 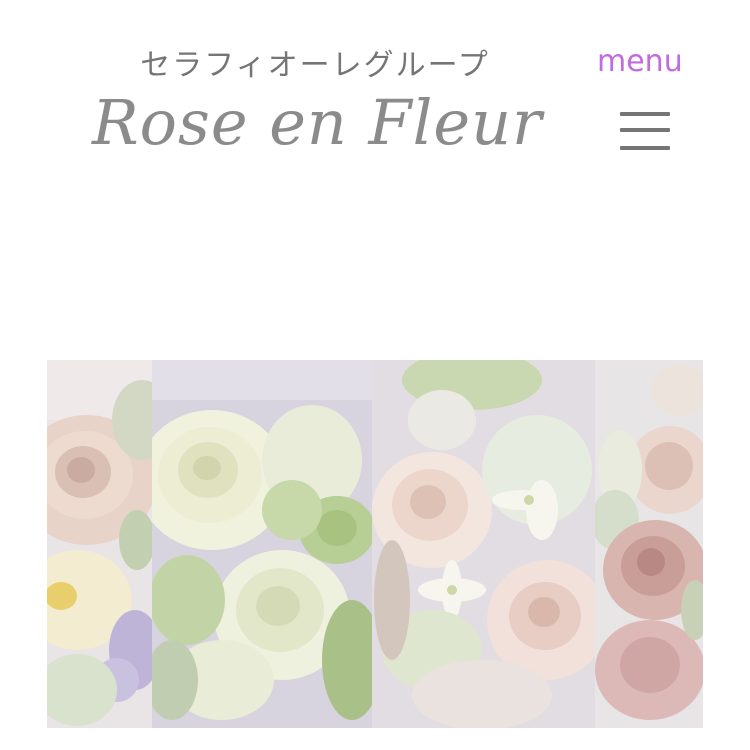 What do you see at coordinates (649, 544) in the screenshot?
I see `gallery-panel-dusty-pink-roses` at bounding box center [649, 544].